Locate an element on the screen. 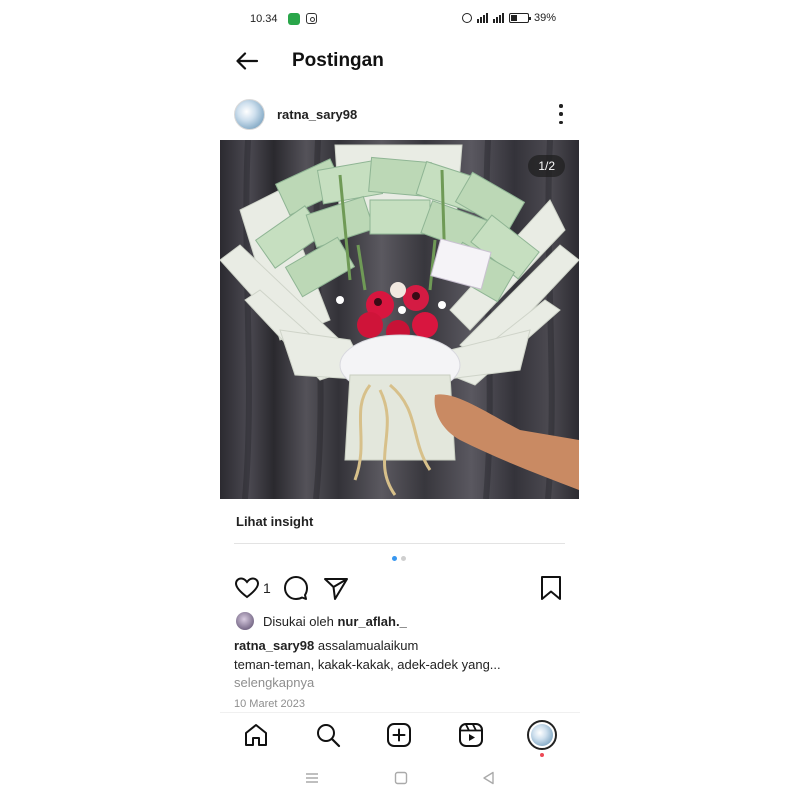 Image resolution: width=800 pixels, height=800 pixels. post-actions: 1 is located at coordinates (400, 588).